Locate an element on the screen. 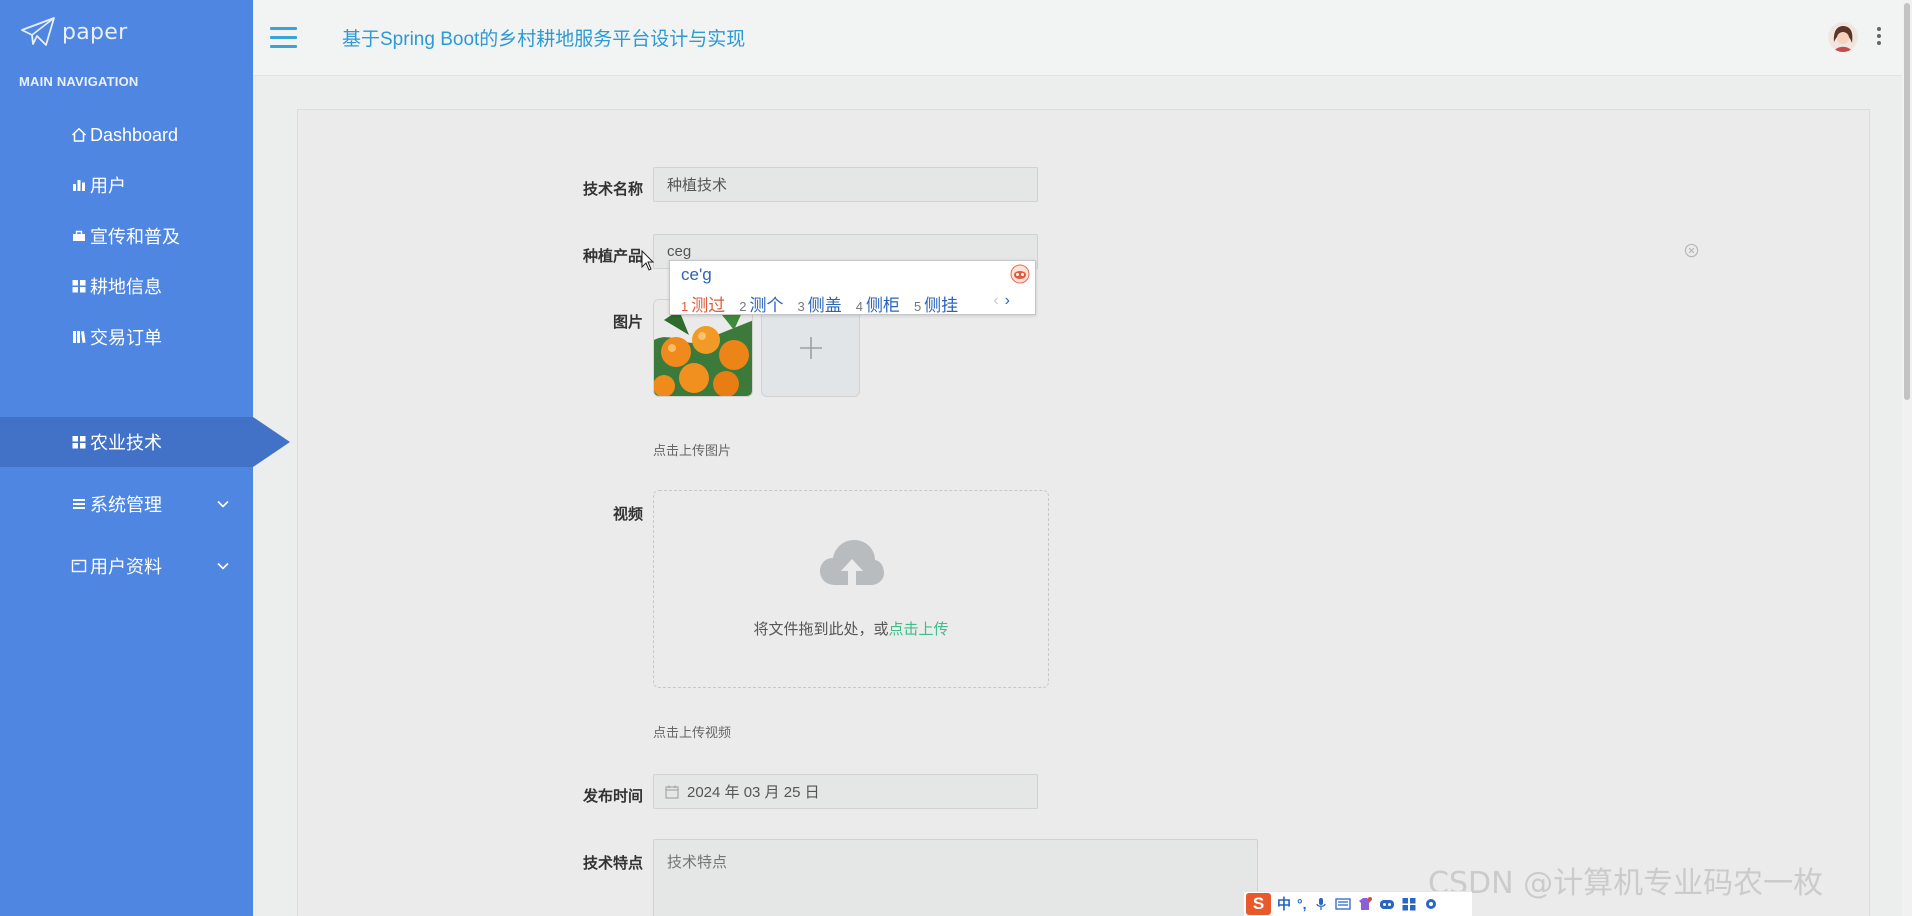  skin-icon is located at coordinates (1365, 904).